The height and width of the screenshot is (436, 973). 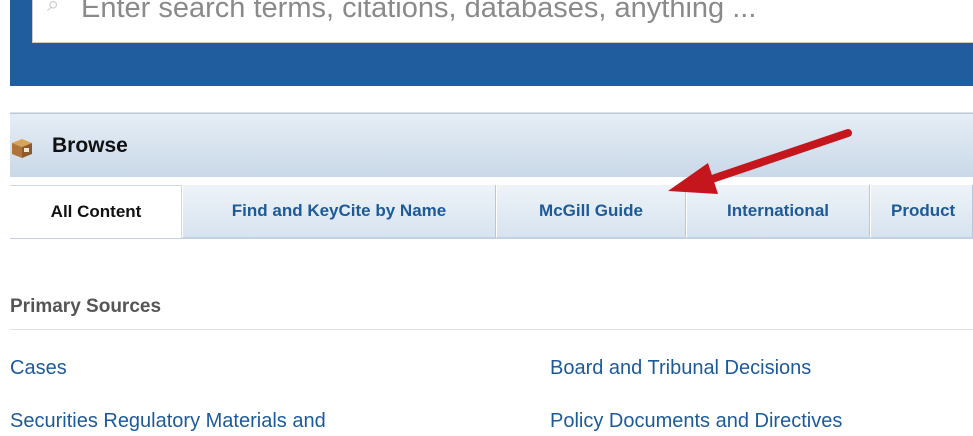 I want to click on link-cases: Cases, so click(x=38, y=368).